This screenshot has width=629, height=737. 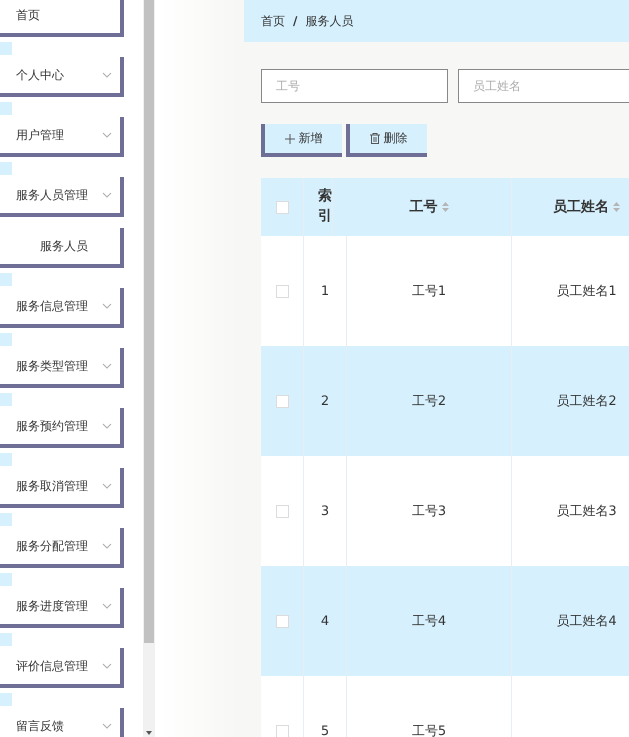 What do you see at coordinates (375, 138) in the screenshot?
I see `trash-icon` at bounding box center [375, 138].